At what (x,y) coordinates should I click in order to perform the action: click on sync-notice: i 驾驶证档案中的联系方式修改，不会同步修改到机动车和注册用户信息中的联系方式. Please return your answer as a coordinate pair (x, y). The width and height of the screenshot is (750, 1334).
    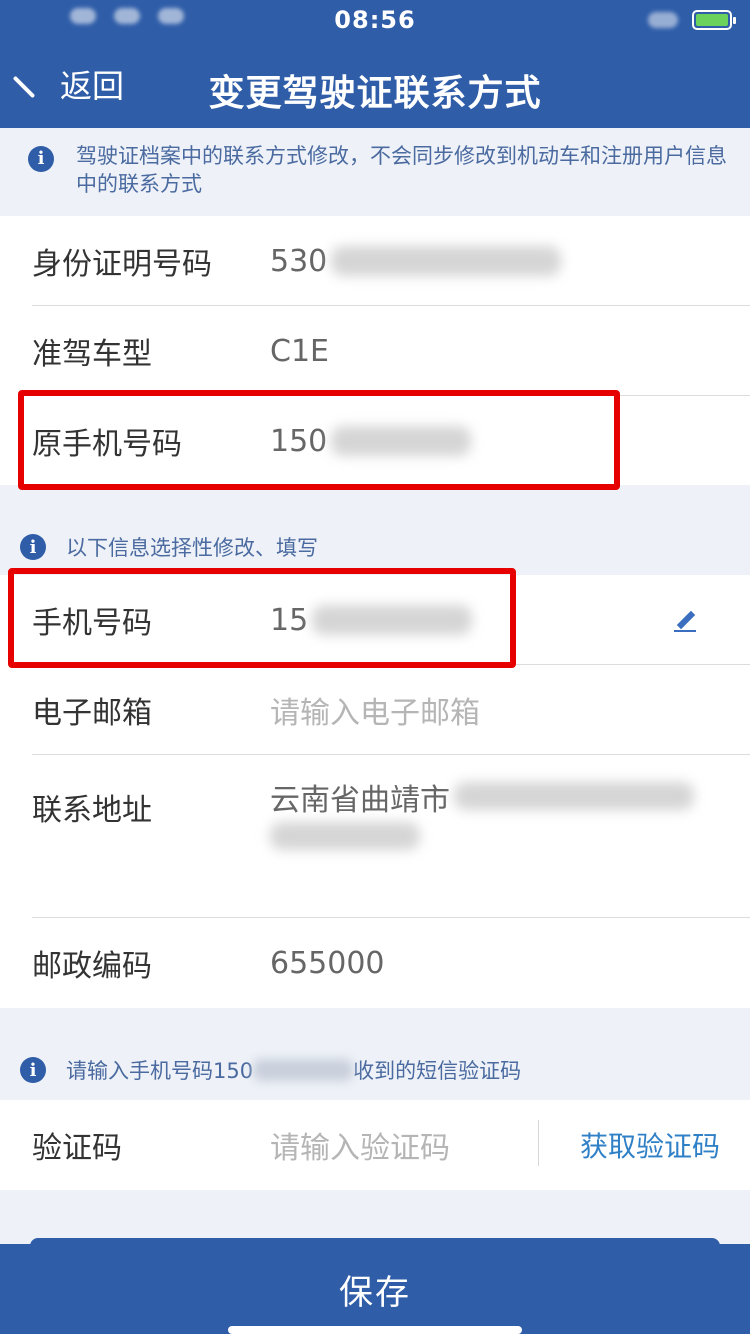
    Looking at the image, I should click on (378, 170).